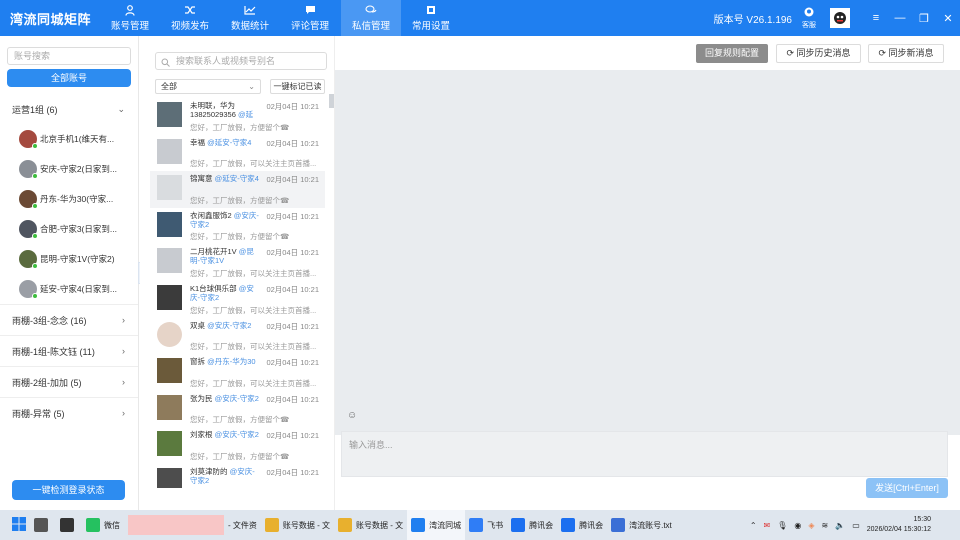 The image size is (960, 540). What do you see at coordinates (370, 26) in the screenshot?
I see `tab-label: 私信管理` at bounding box center [370, 26].